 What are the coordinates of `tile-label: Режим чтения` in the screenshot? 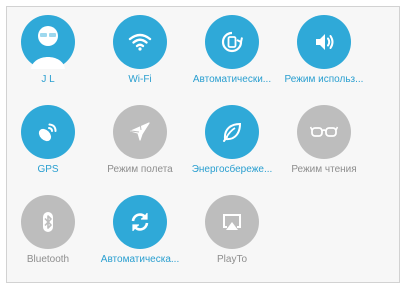 It's located at (324, 169).